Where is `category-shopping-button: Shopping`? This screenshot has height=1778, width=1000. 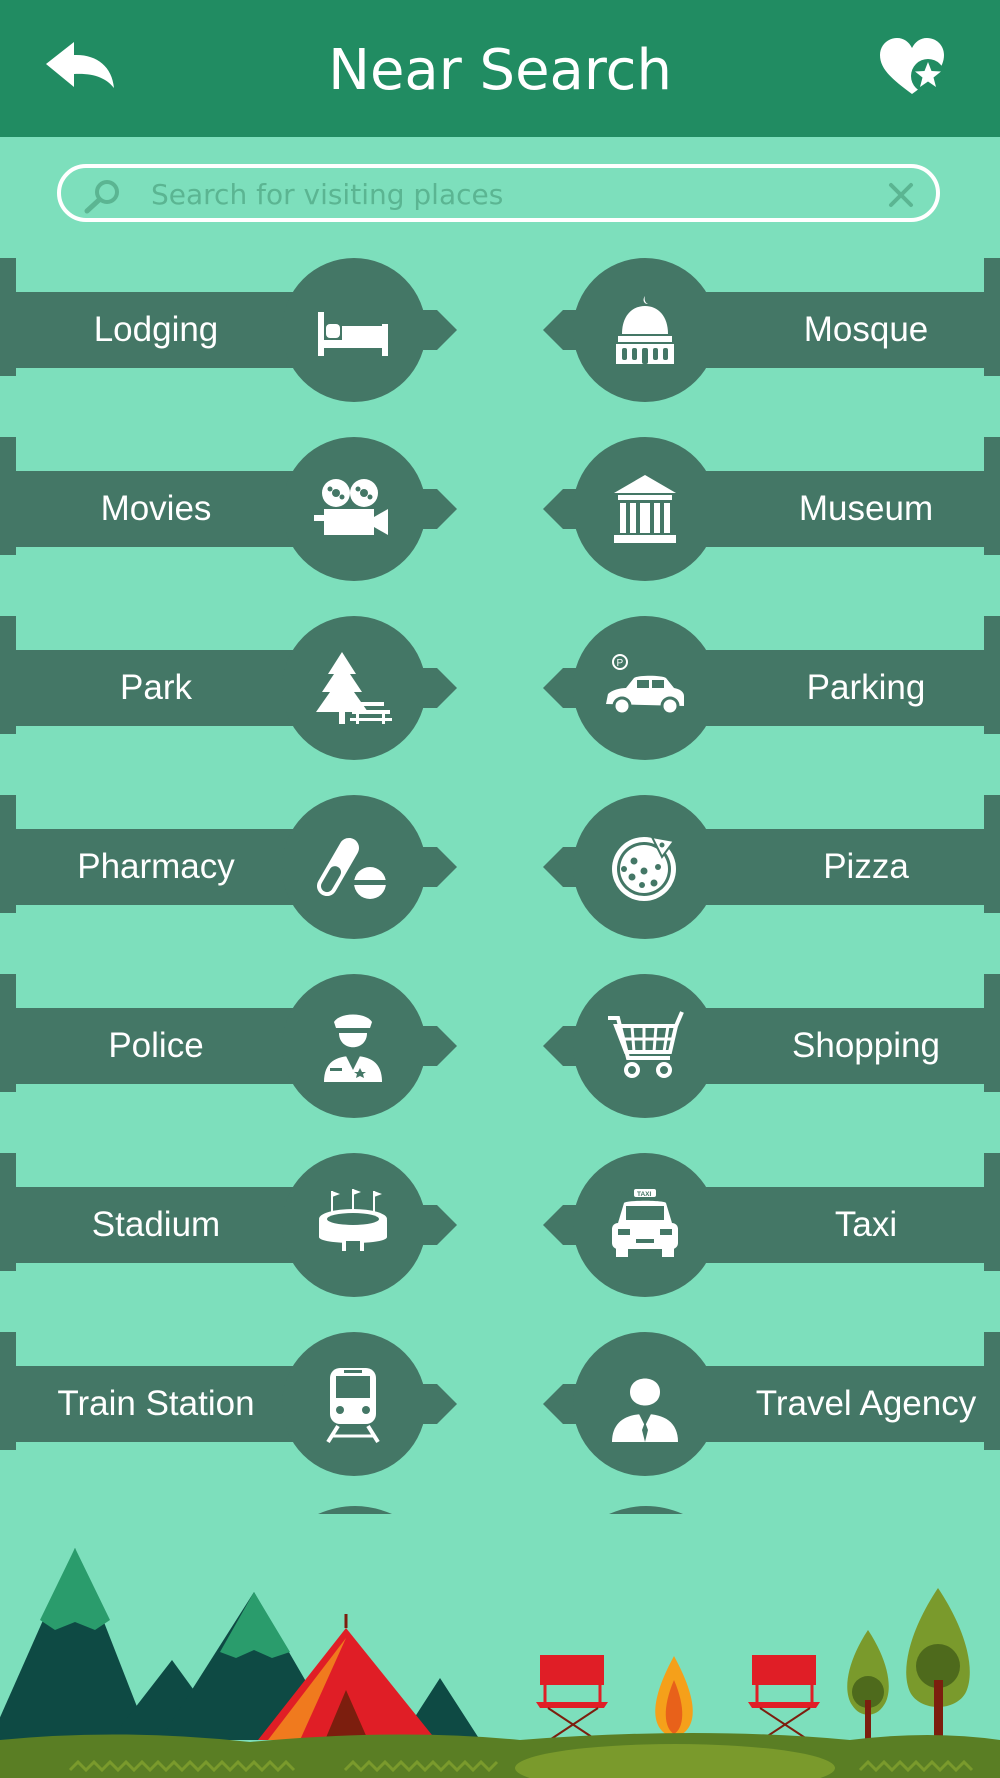
category-shopping-button: Shopping is located at coordinates (765, 1046).